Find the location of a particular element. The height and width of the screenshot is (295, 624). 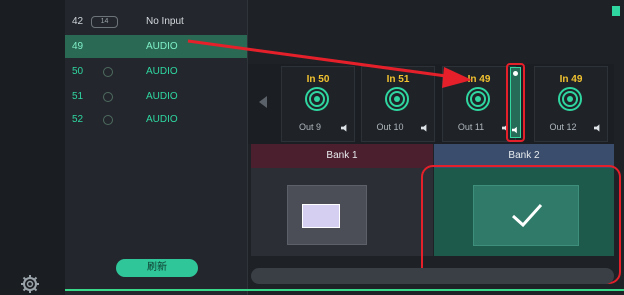

output-label: Out 10 is located at coordinates (390, 127).